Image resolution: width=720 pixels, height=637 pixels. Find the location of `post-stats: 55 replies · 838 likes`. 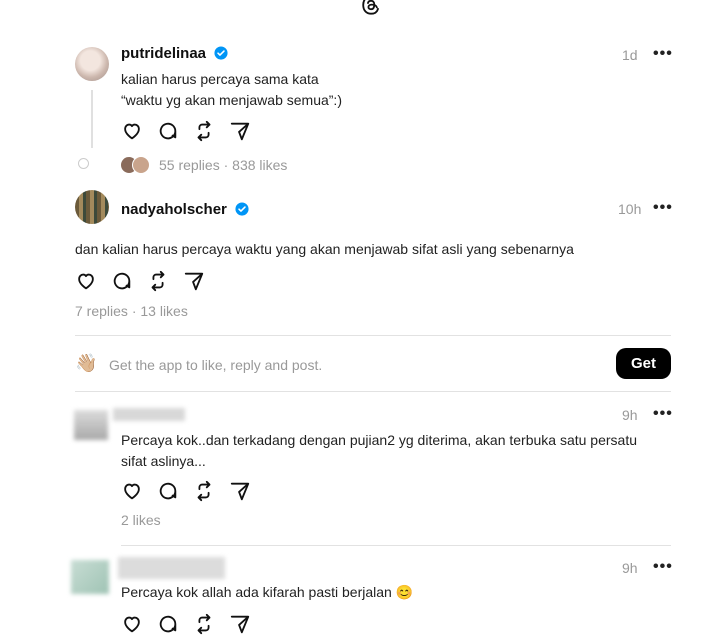

post-stats: 55 replies · 838 likes is located at coordinates (223, 165).